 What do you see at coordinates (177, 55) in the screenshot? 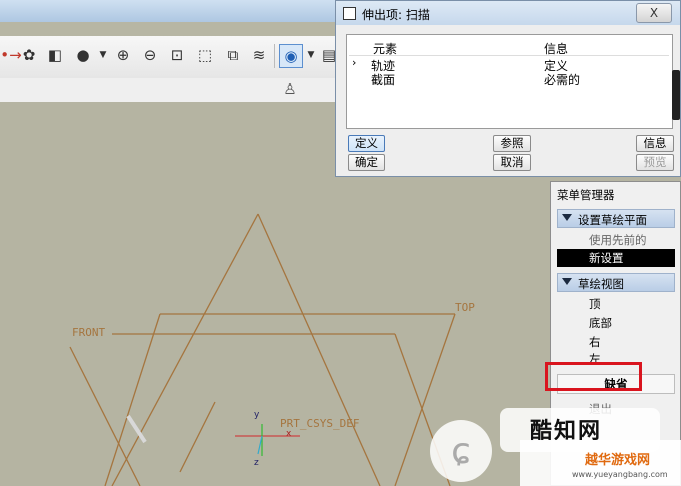
I see `refit-icon: ⊡` at bounding box center [177, 55].